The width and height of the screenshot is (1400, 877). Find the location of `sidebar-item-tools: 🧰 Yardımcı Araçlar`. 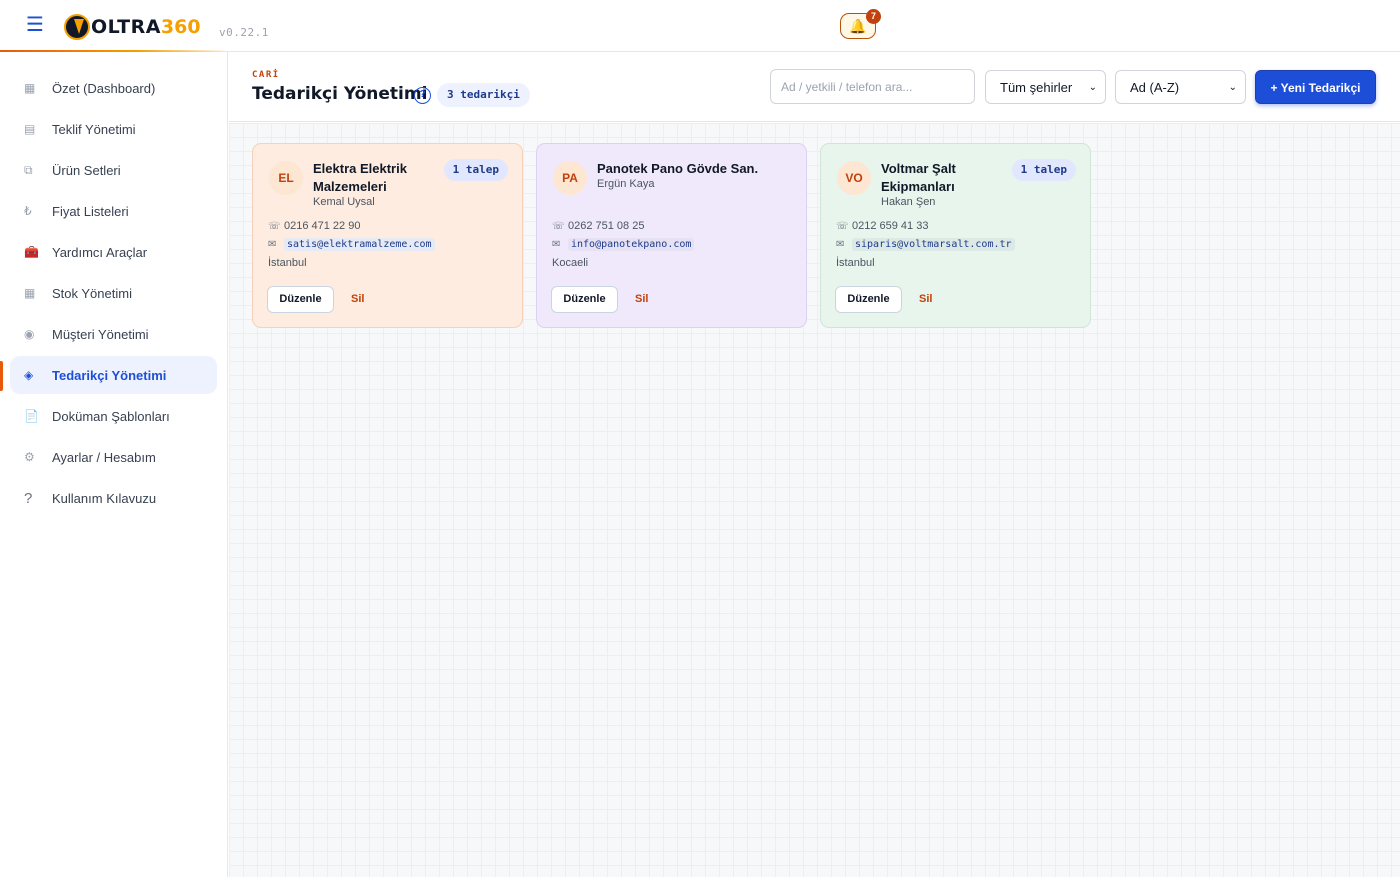

sidebar-item-tools: 🧰 Yardımcı Araçlar is located at coordinates (113, 252).